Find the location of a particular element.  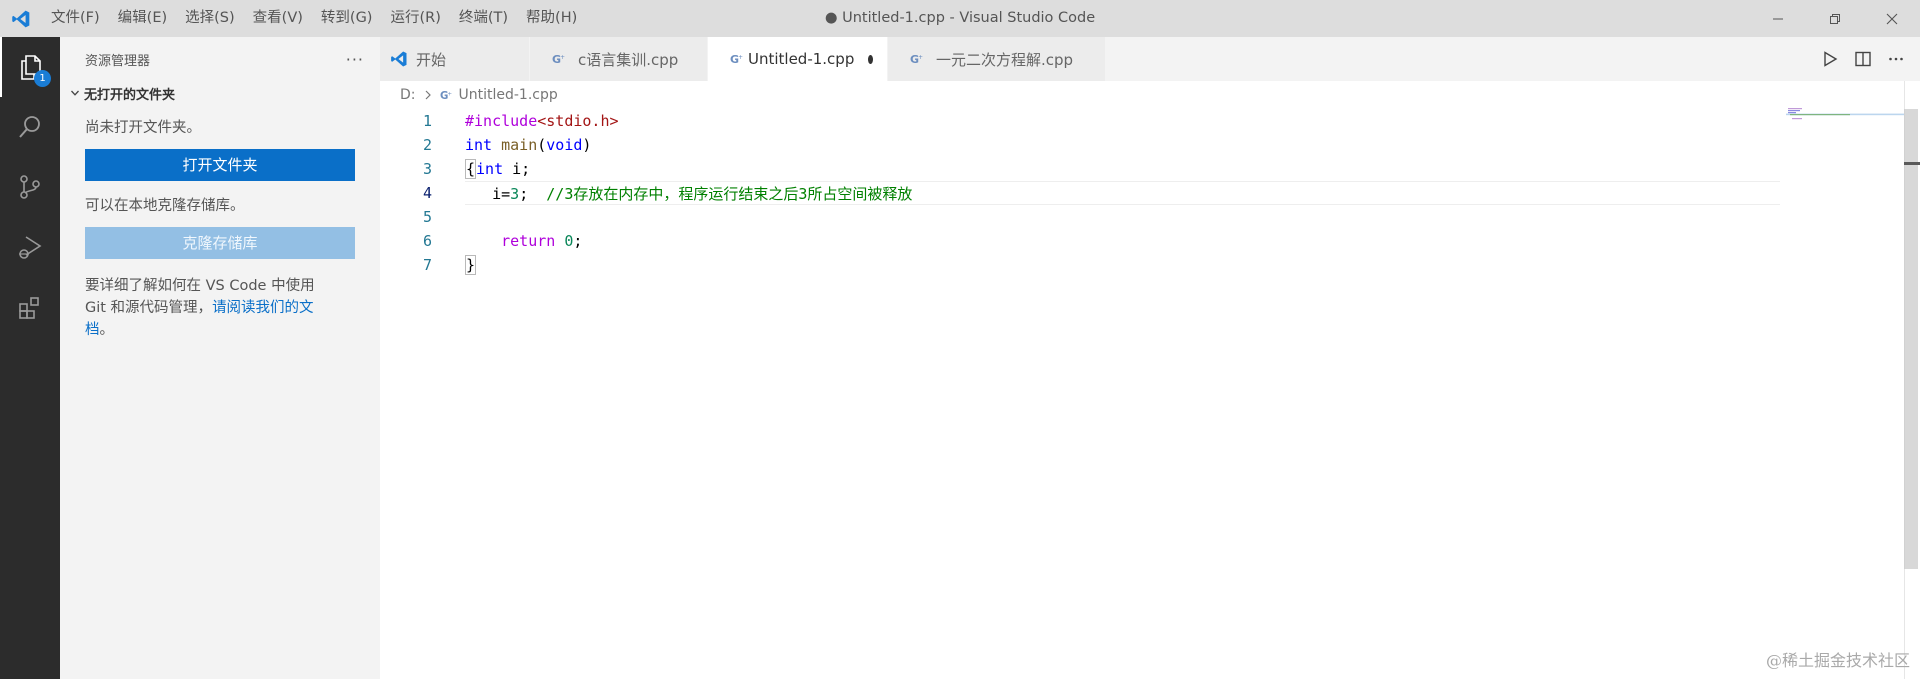

code-text: #include<stdio.h> is located at coordinates (542, 121).